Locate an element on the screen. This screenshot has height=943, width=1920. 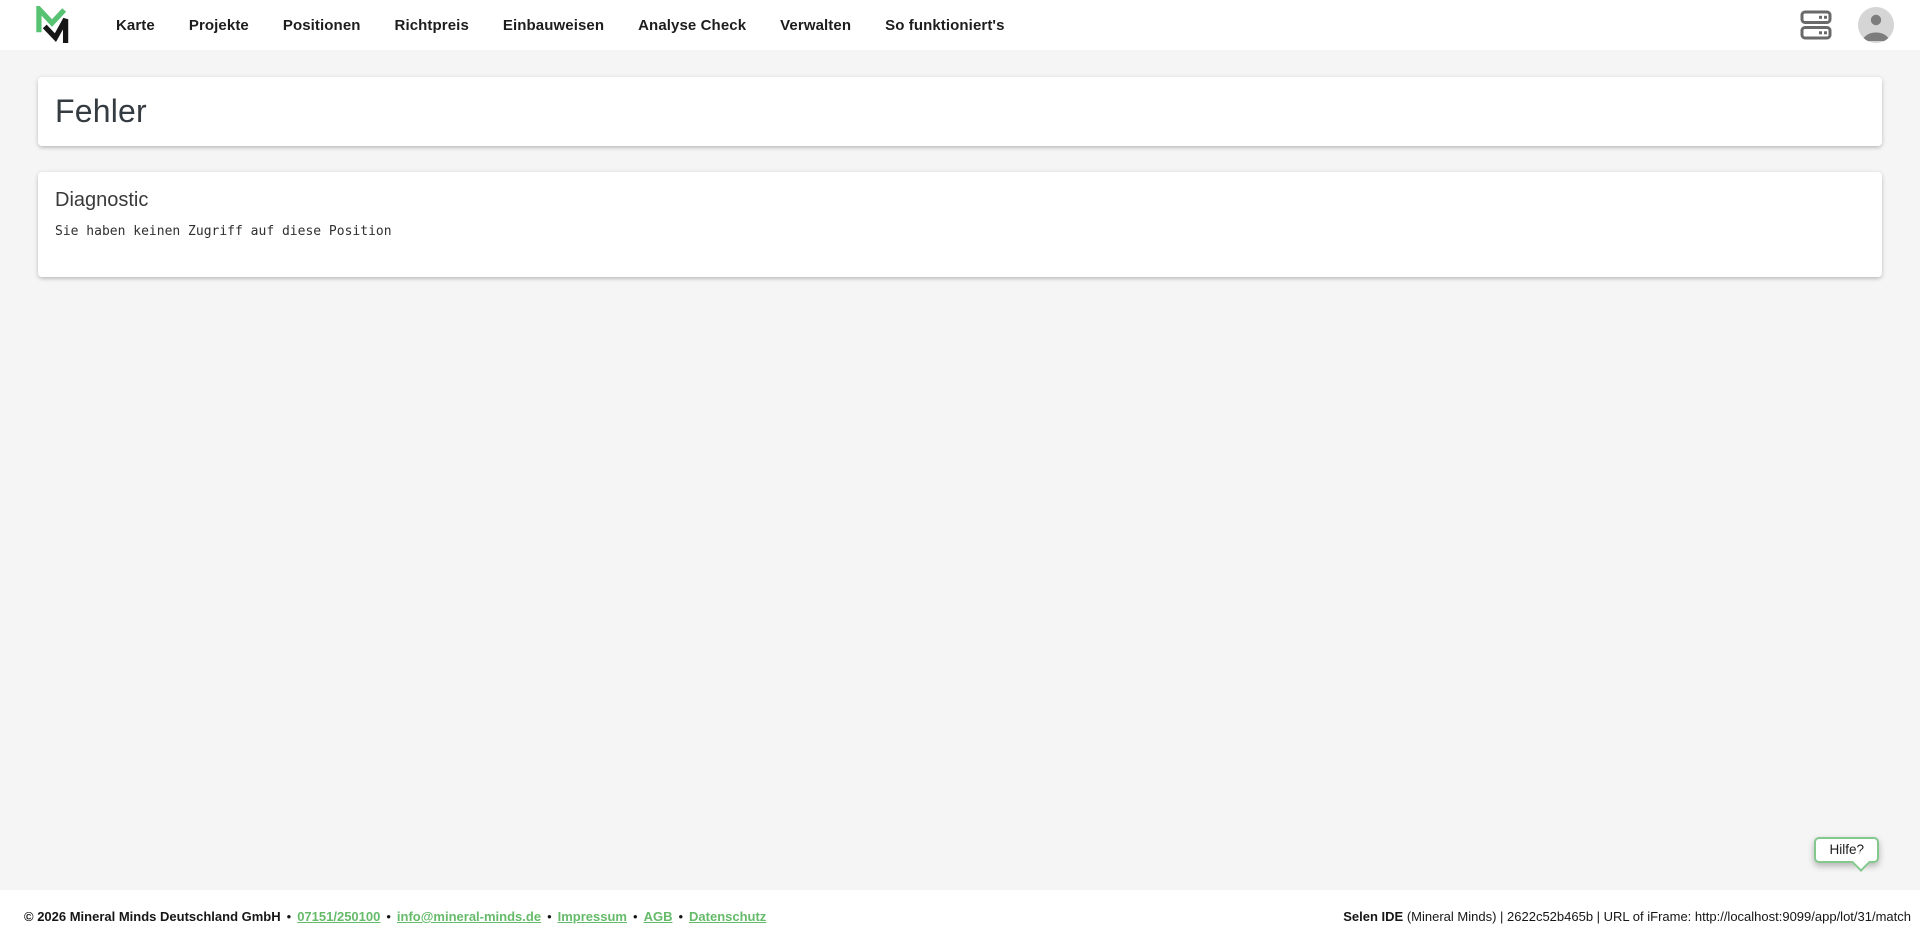
user-avatar-icon is located at coordinates (1876, 25).